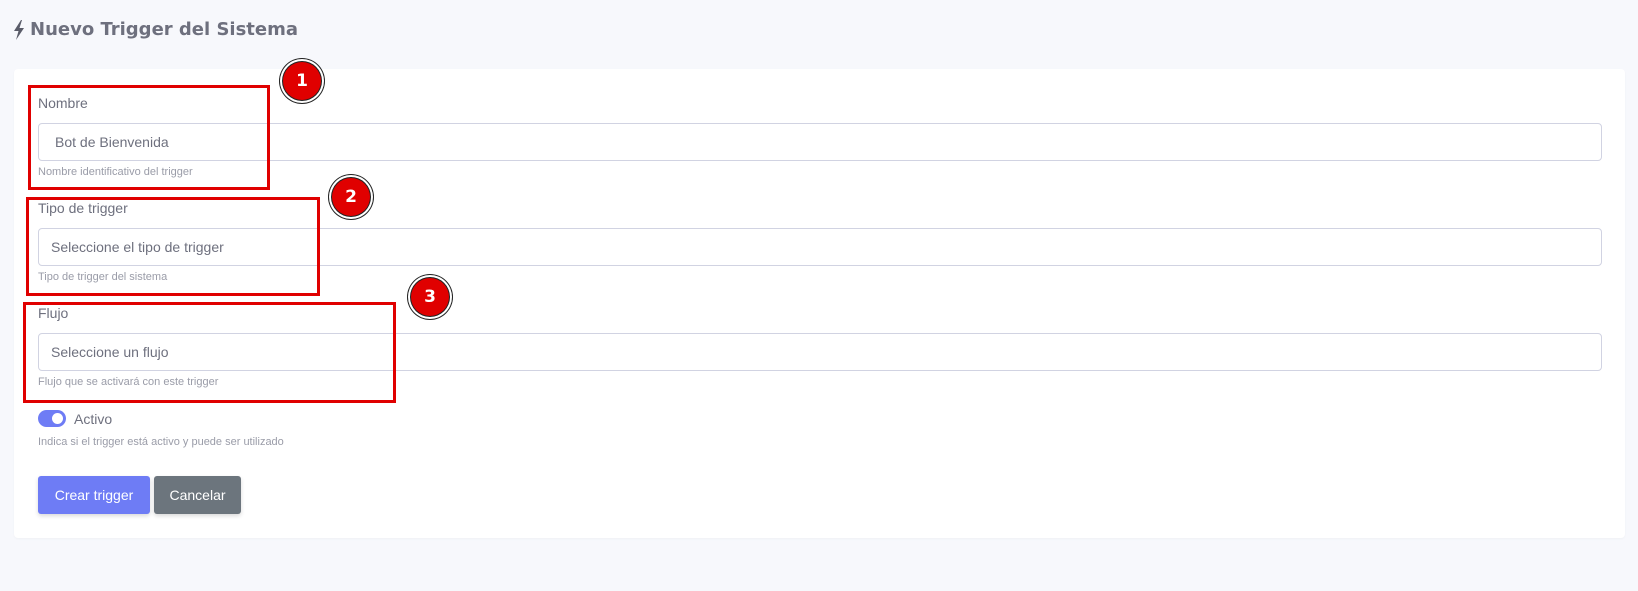 This screenshot has width=1638, height=591. Describe the element at coordinates (94, 495) in the screenshot. I see `create-trigger-button: Crear trigger` at that location.